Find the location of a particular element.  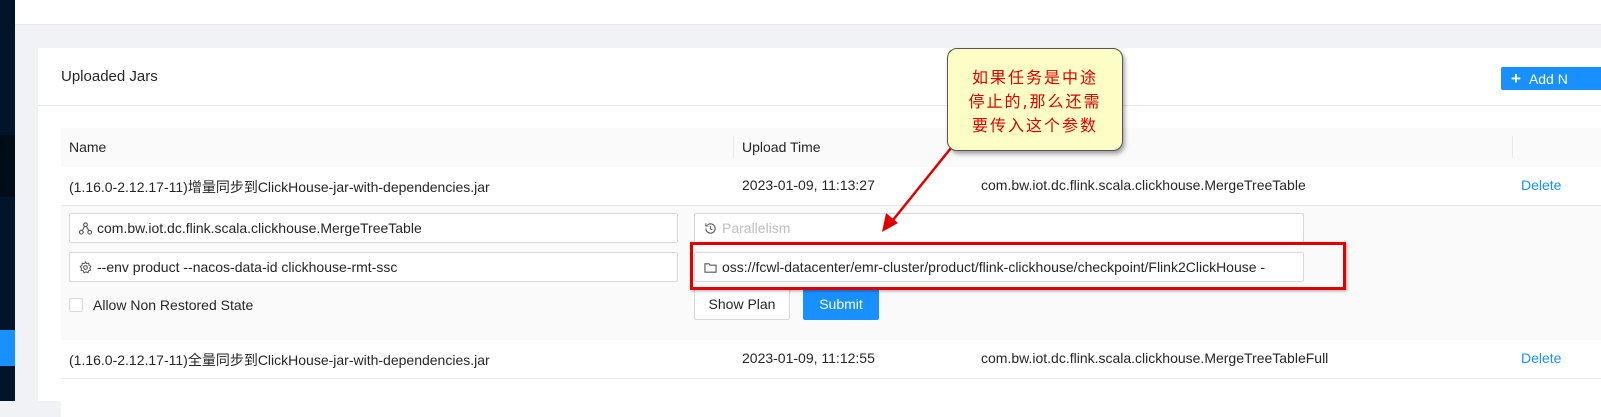

show-plan-button: Show Plan is located at coordinates (742, 304).